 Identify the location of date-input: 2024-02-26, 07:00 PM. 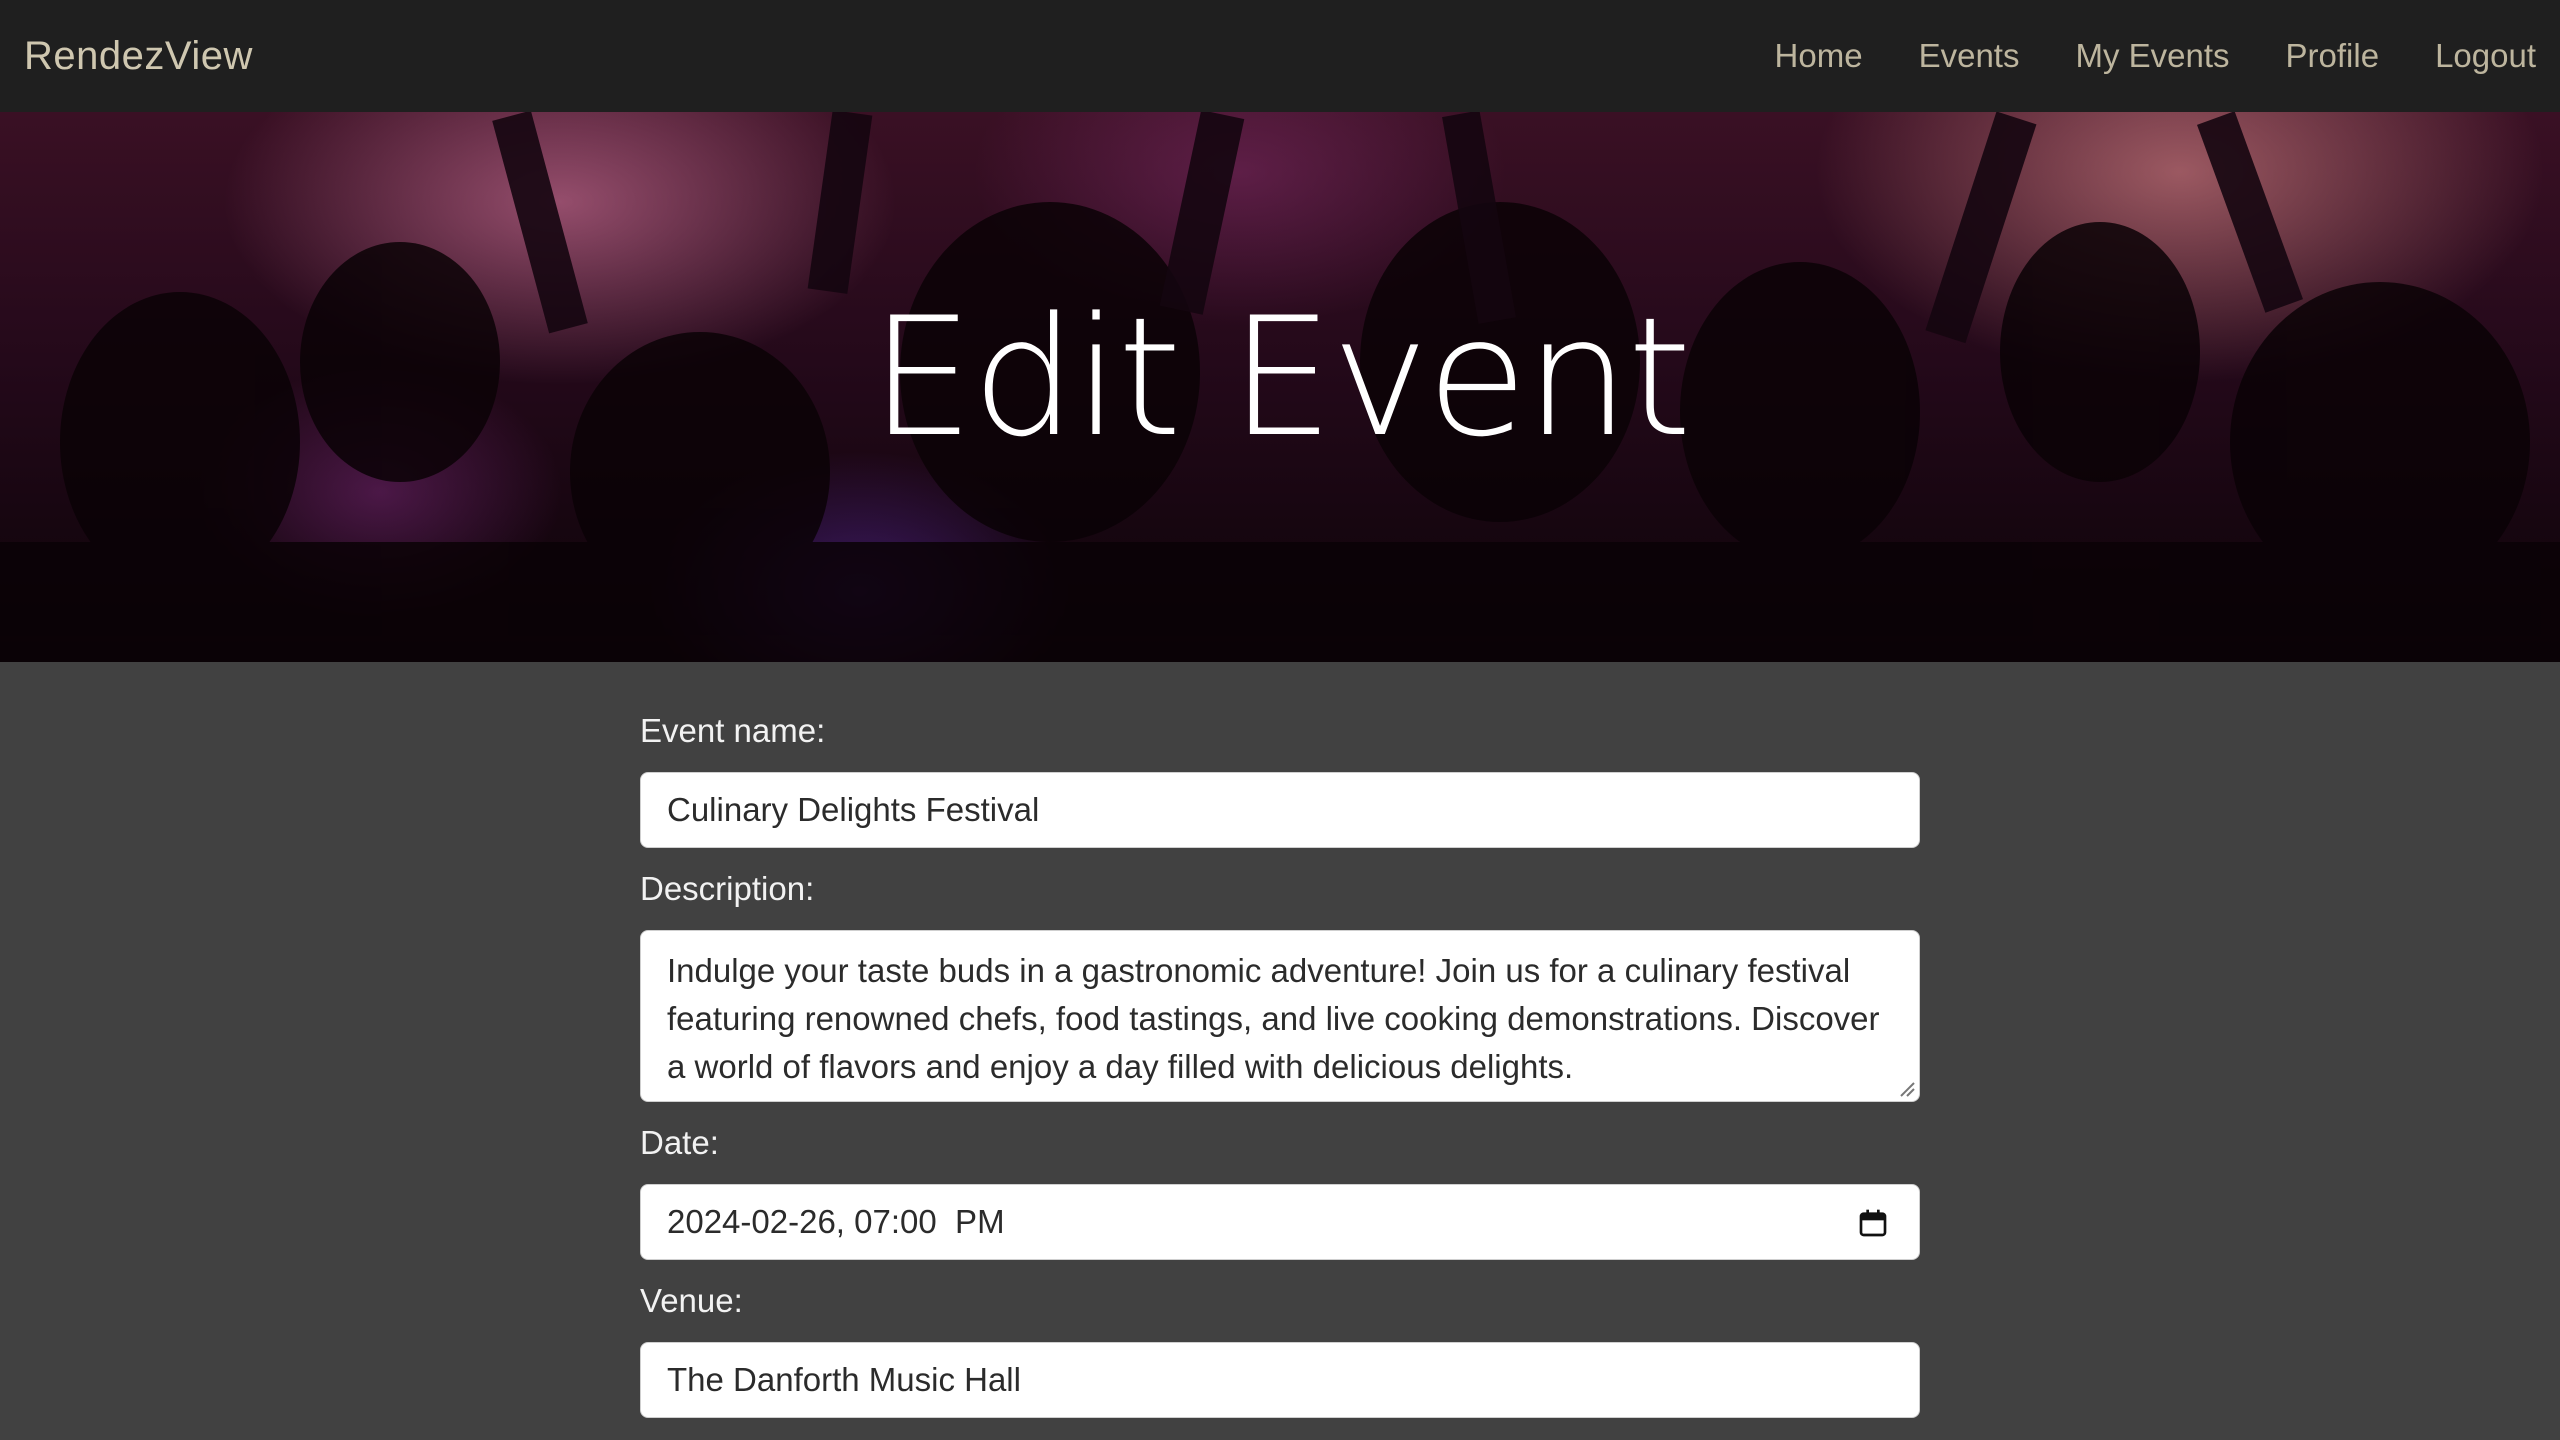
(1280, 1222).